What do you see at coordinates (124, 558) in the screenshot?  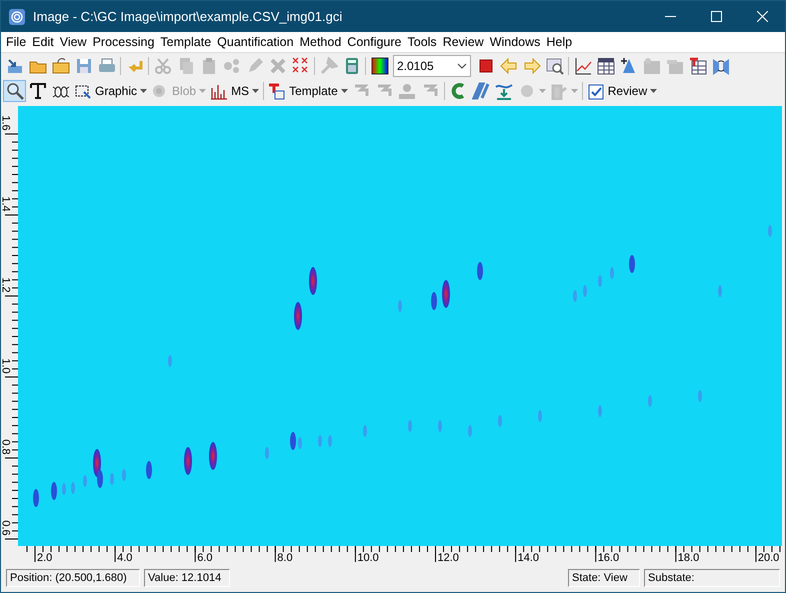 I see `x-tick-label: 4.0` at bounding box center [124, 558].